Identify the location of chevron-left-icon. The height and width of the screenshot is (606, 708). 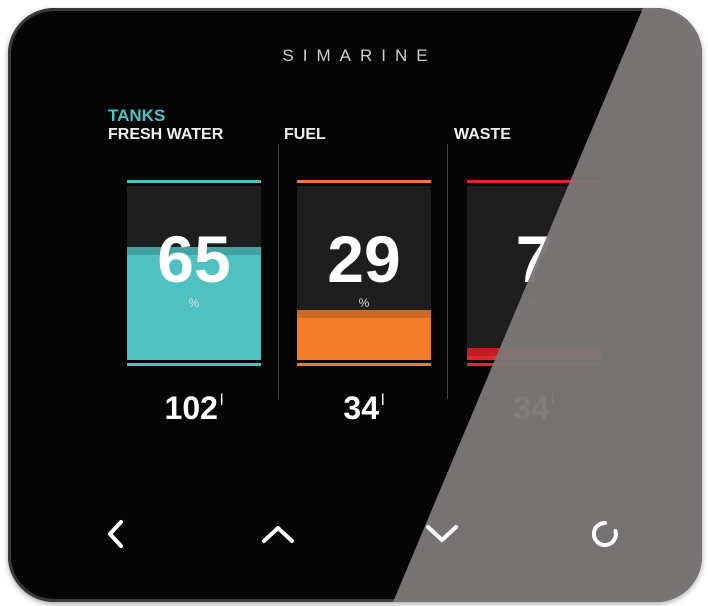
(115, 534).